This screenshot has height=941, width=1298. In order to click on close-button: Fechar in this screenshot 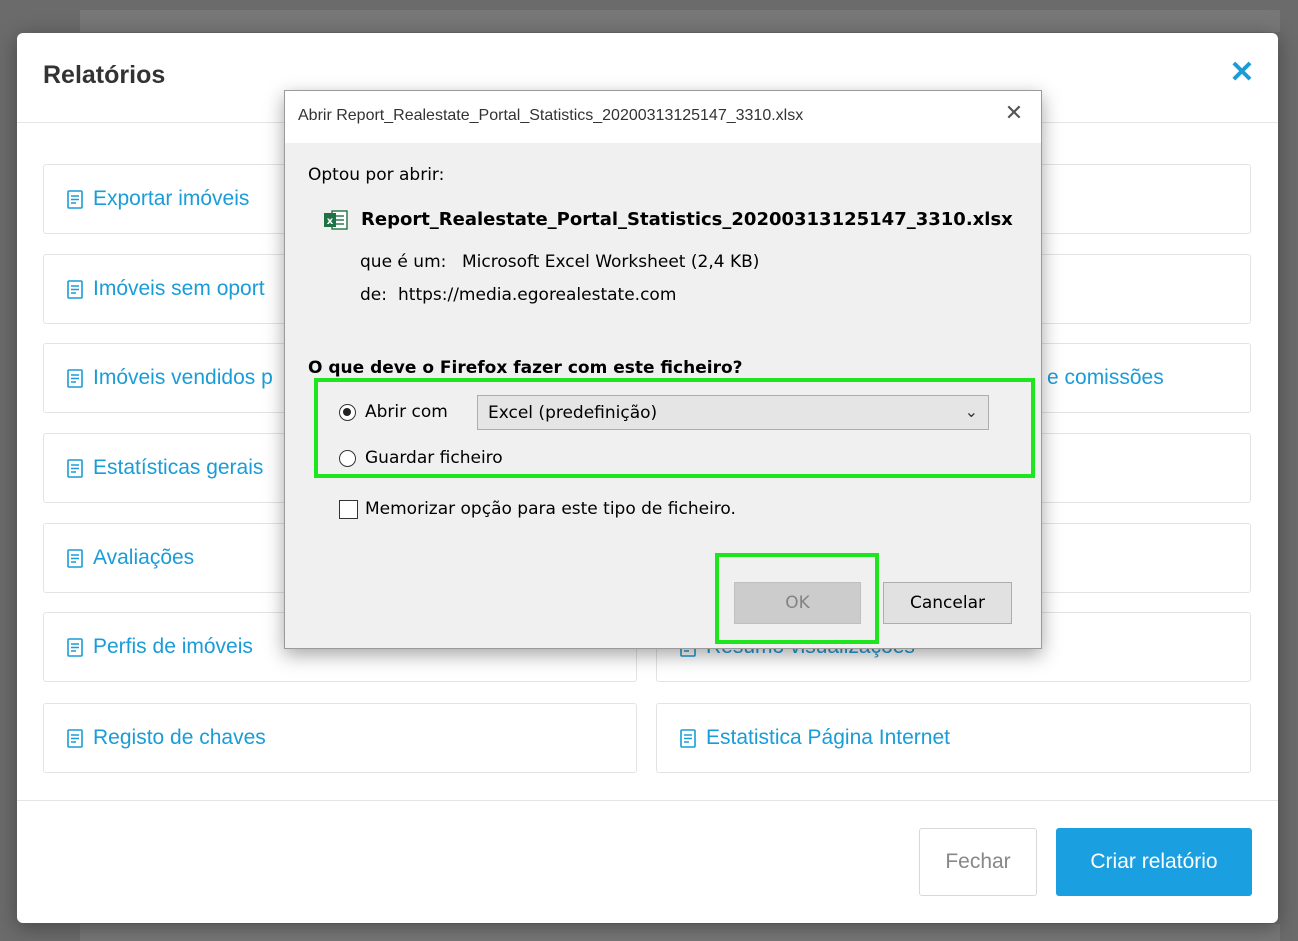, I will do `click(978, 862)`.